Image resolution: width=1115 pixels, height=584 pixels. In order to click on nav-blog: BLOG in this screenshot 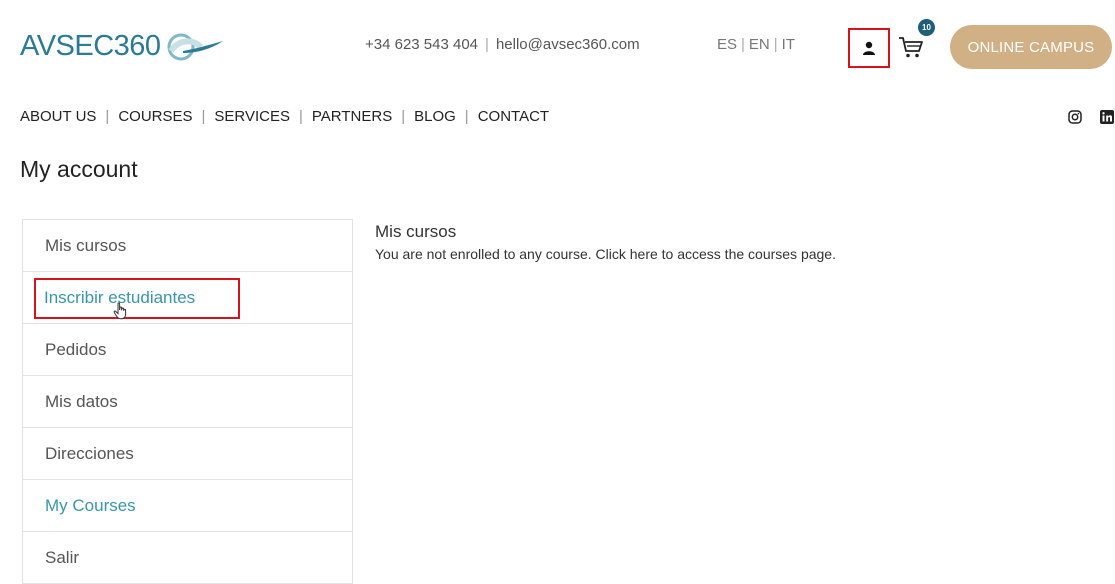, I will do `click(435, 116)`.